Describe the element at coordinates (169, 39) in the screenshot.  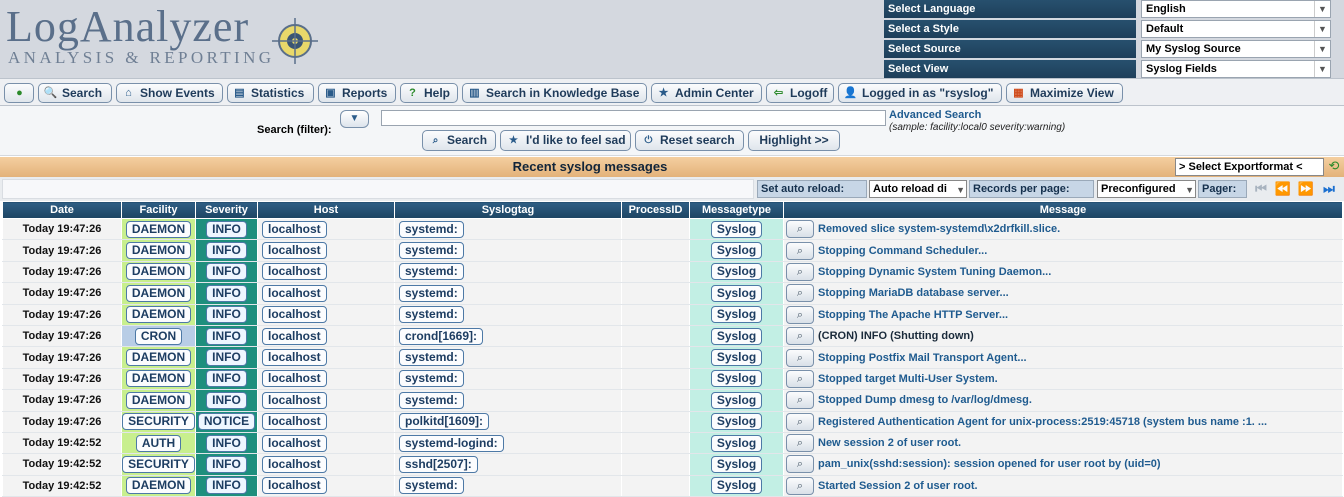
I see `logo: LogAnalyzer ANALYSIS & REPORTING` at that location.